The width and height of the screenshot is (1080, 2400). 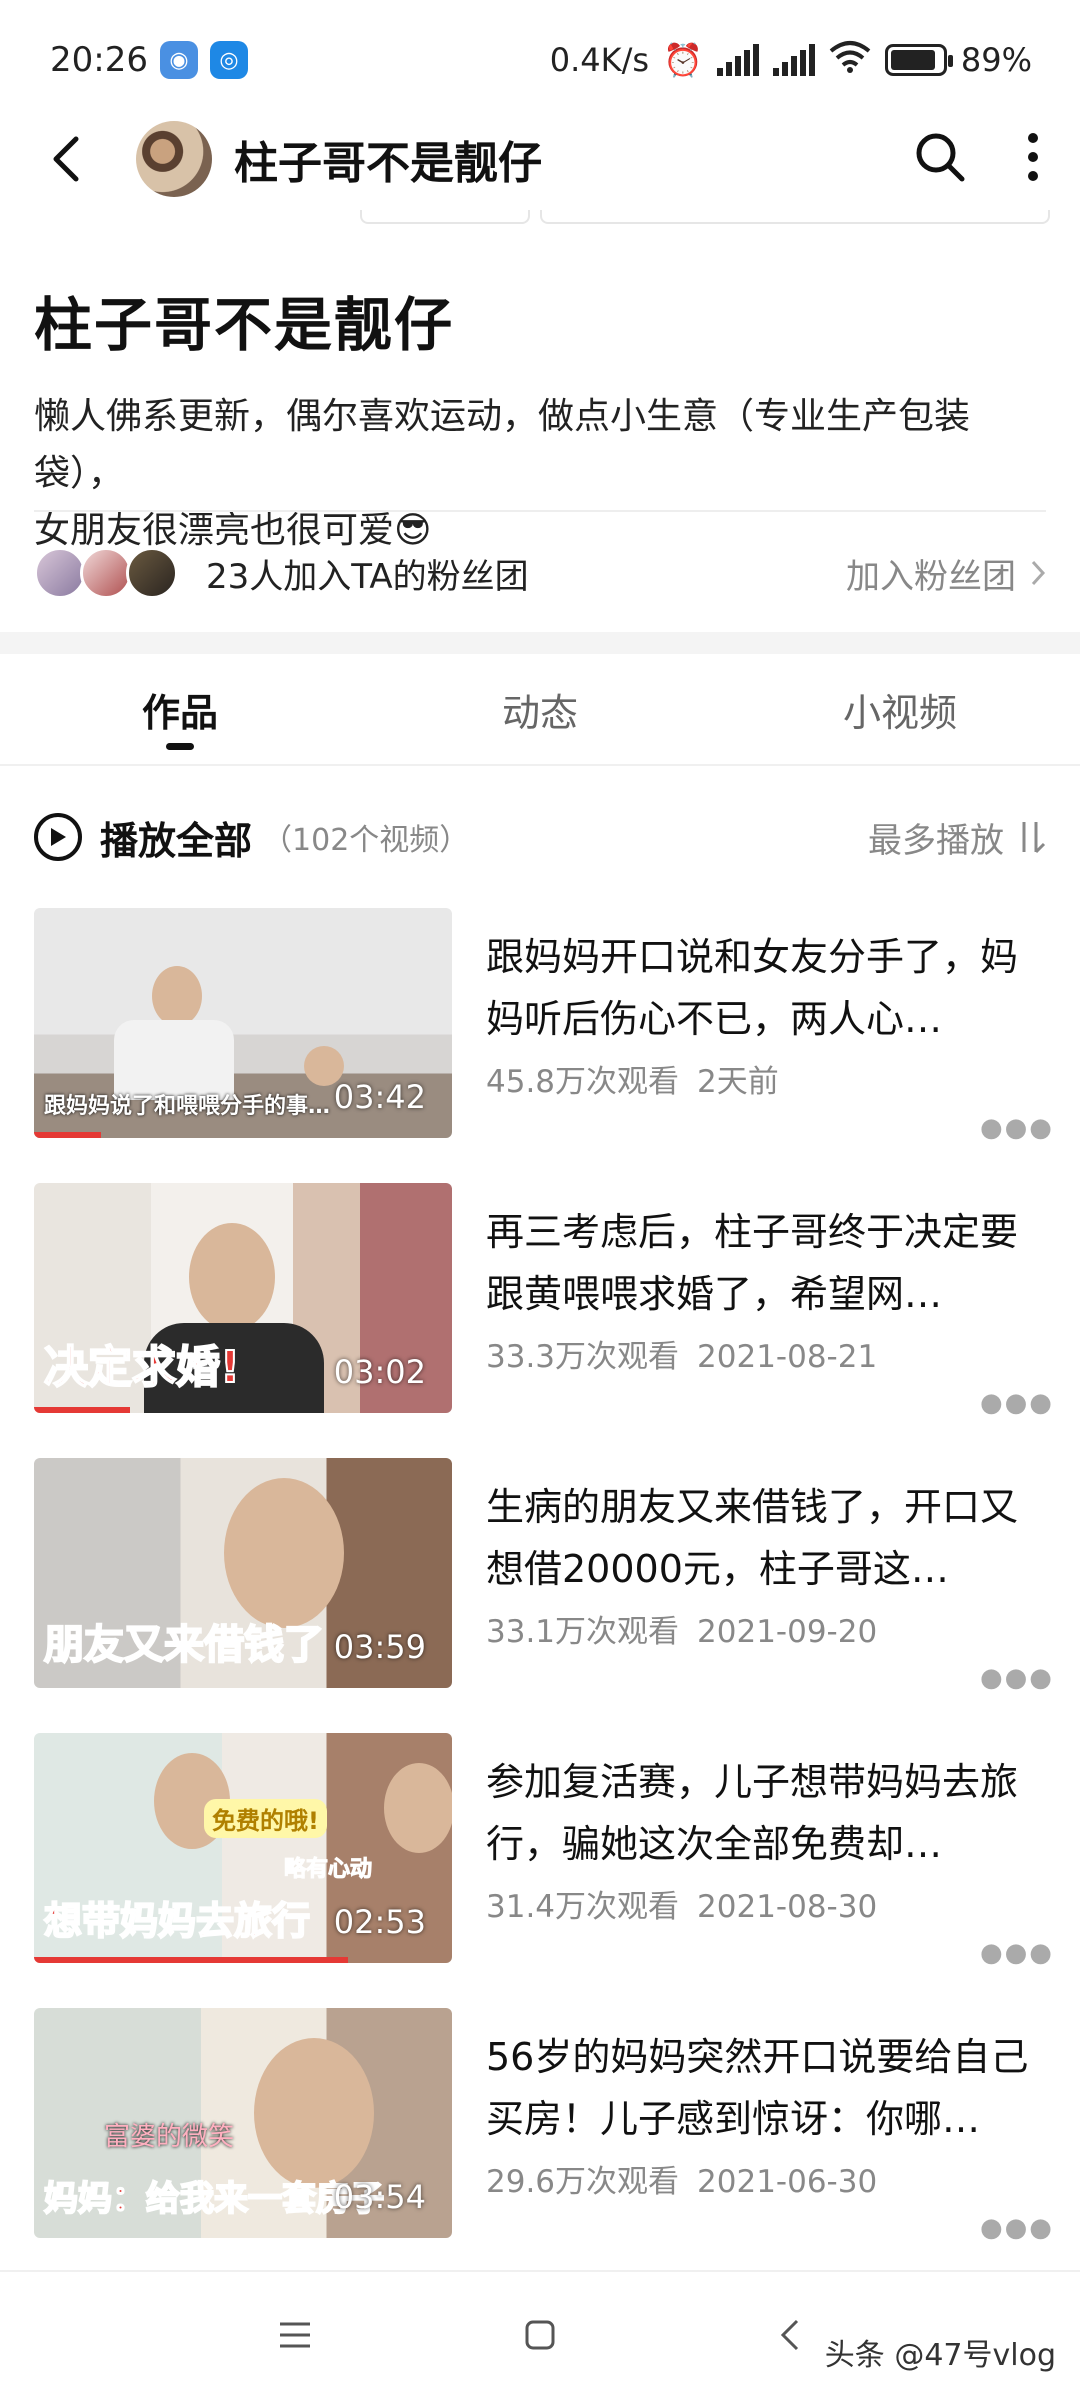 I want to click on wifi-icon, so click(x=850, y=60).